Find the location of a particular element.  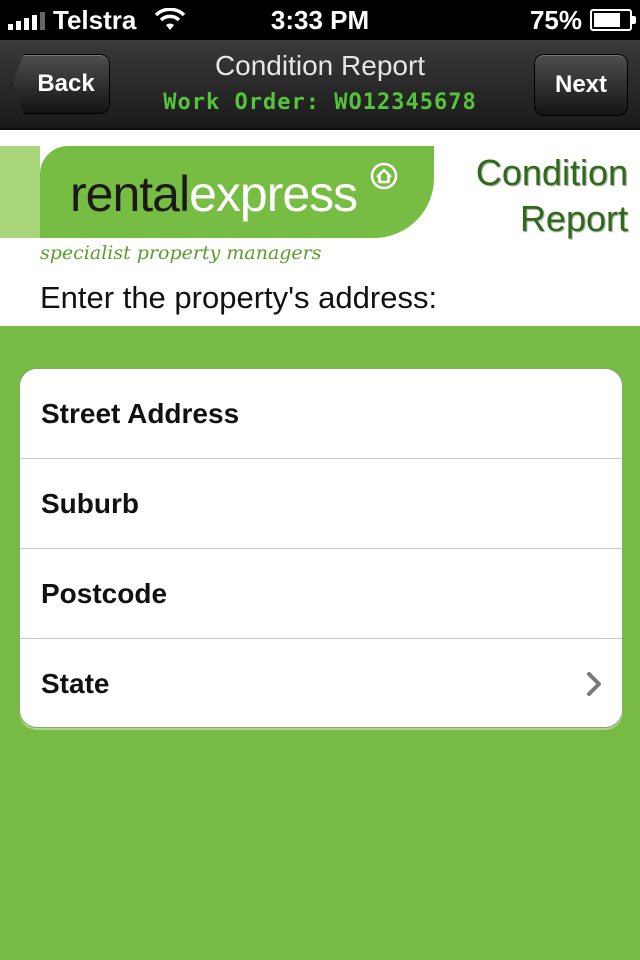

status-right: 75% is located at coordinates (582, 20).